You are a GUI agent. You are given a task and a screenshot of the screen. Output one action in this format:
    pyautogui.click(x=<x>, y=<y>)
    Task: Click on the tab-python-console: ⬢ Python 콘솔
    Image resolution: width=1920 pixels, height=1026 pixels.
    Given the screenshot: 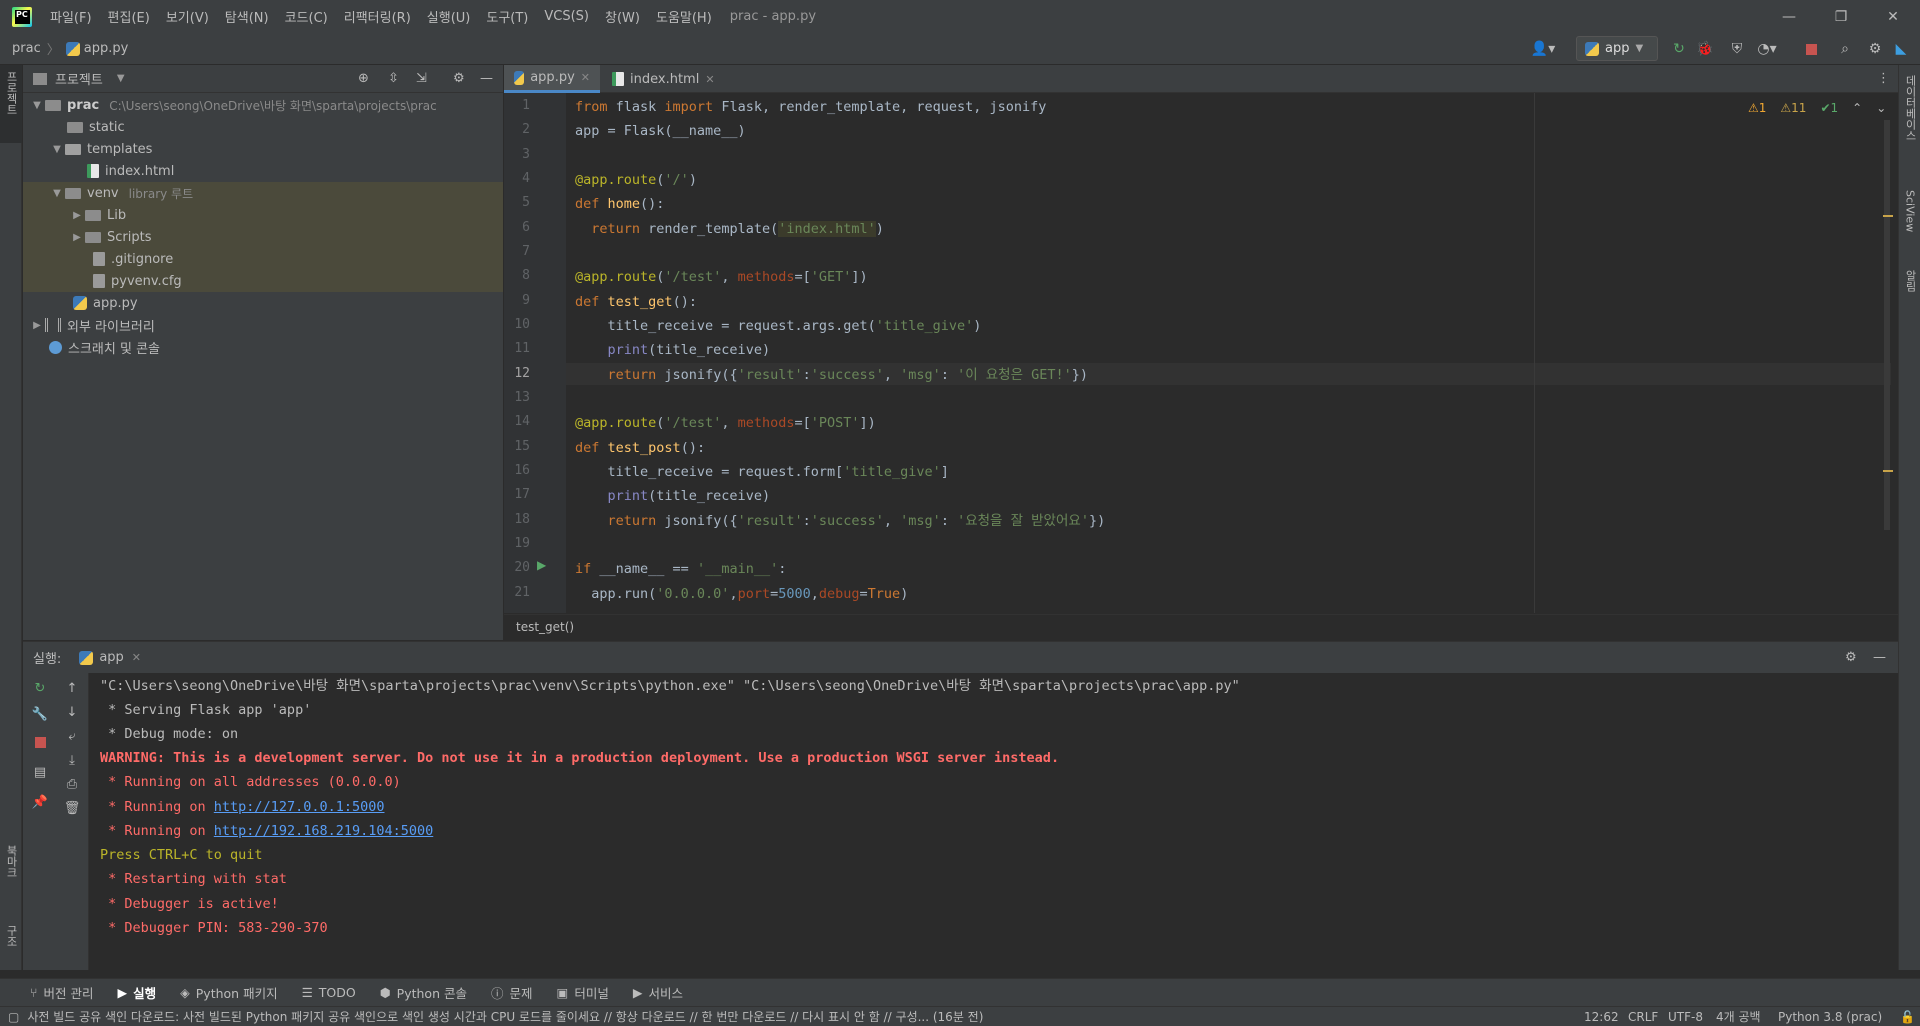 What is the action you would take?
    pyautogui.click(x=423, y=992)
    